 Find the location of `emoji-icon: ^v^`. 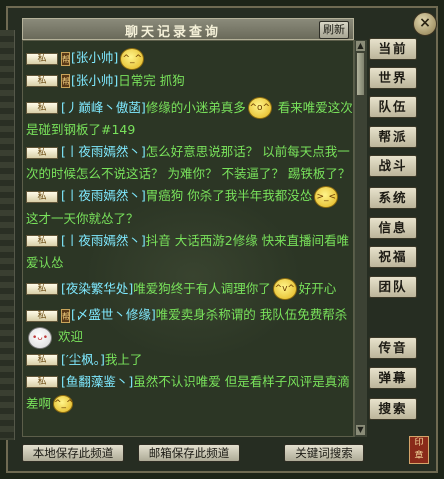

emoji-icon: ^v^ is located at coordinates (284, 289).